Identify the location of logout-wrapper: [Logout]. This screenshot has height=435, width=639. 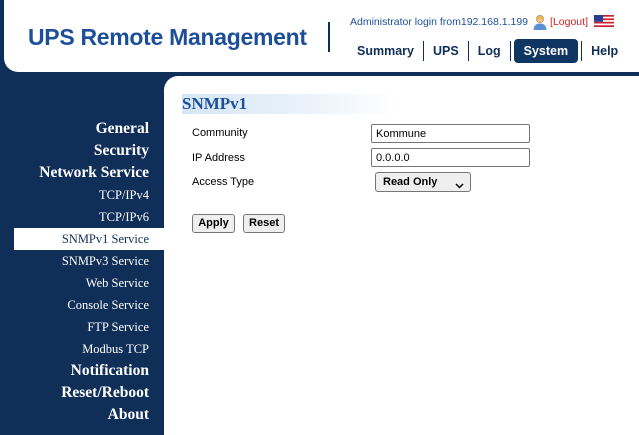
(569, 22).